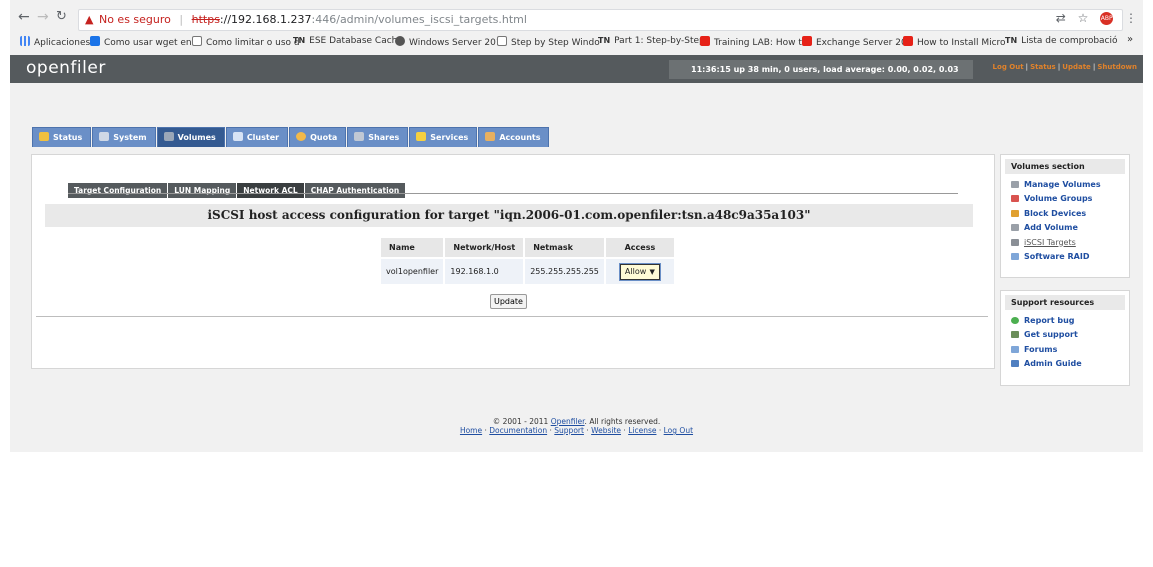 This screenshot has width=1153, height=567. I want to click on footer-link-support: Support, so click(569, 430).